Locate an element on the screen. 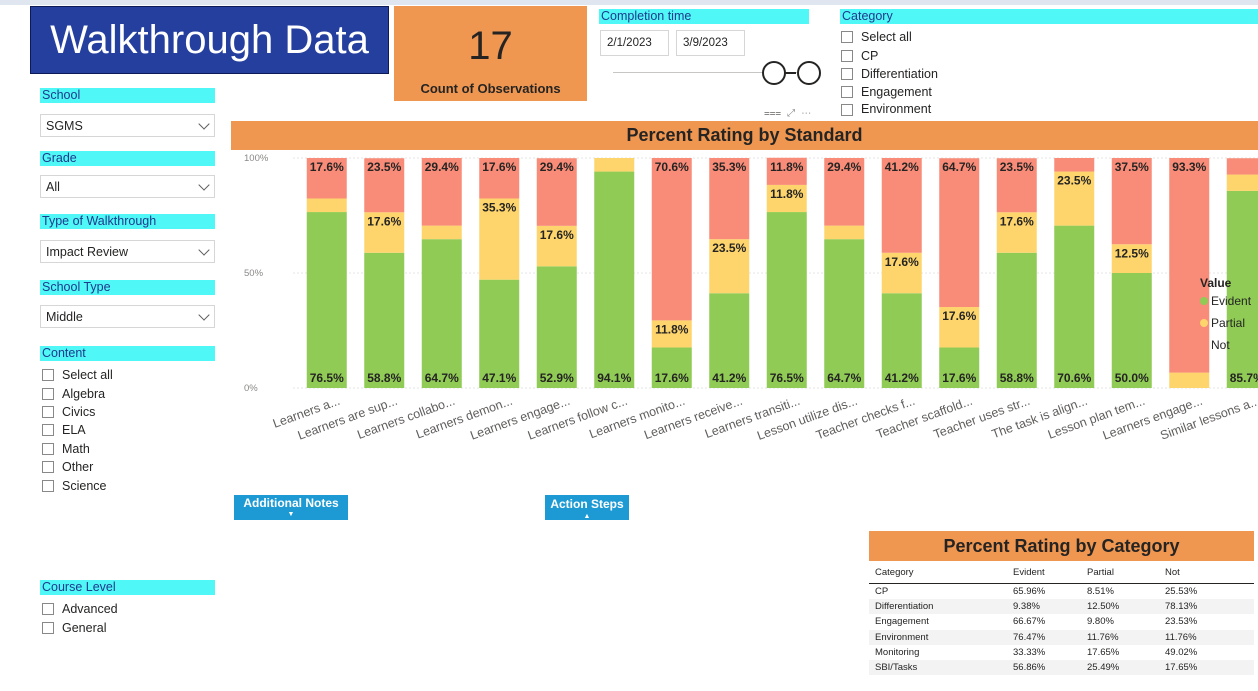  table-cell: 76.47% is located at coordinates (1044, 637).